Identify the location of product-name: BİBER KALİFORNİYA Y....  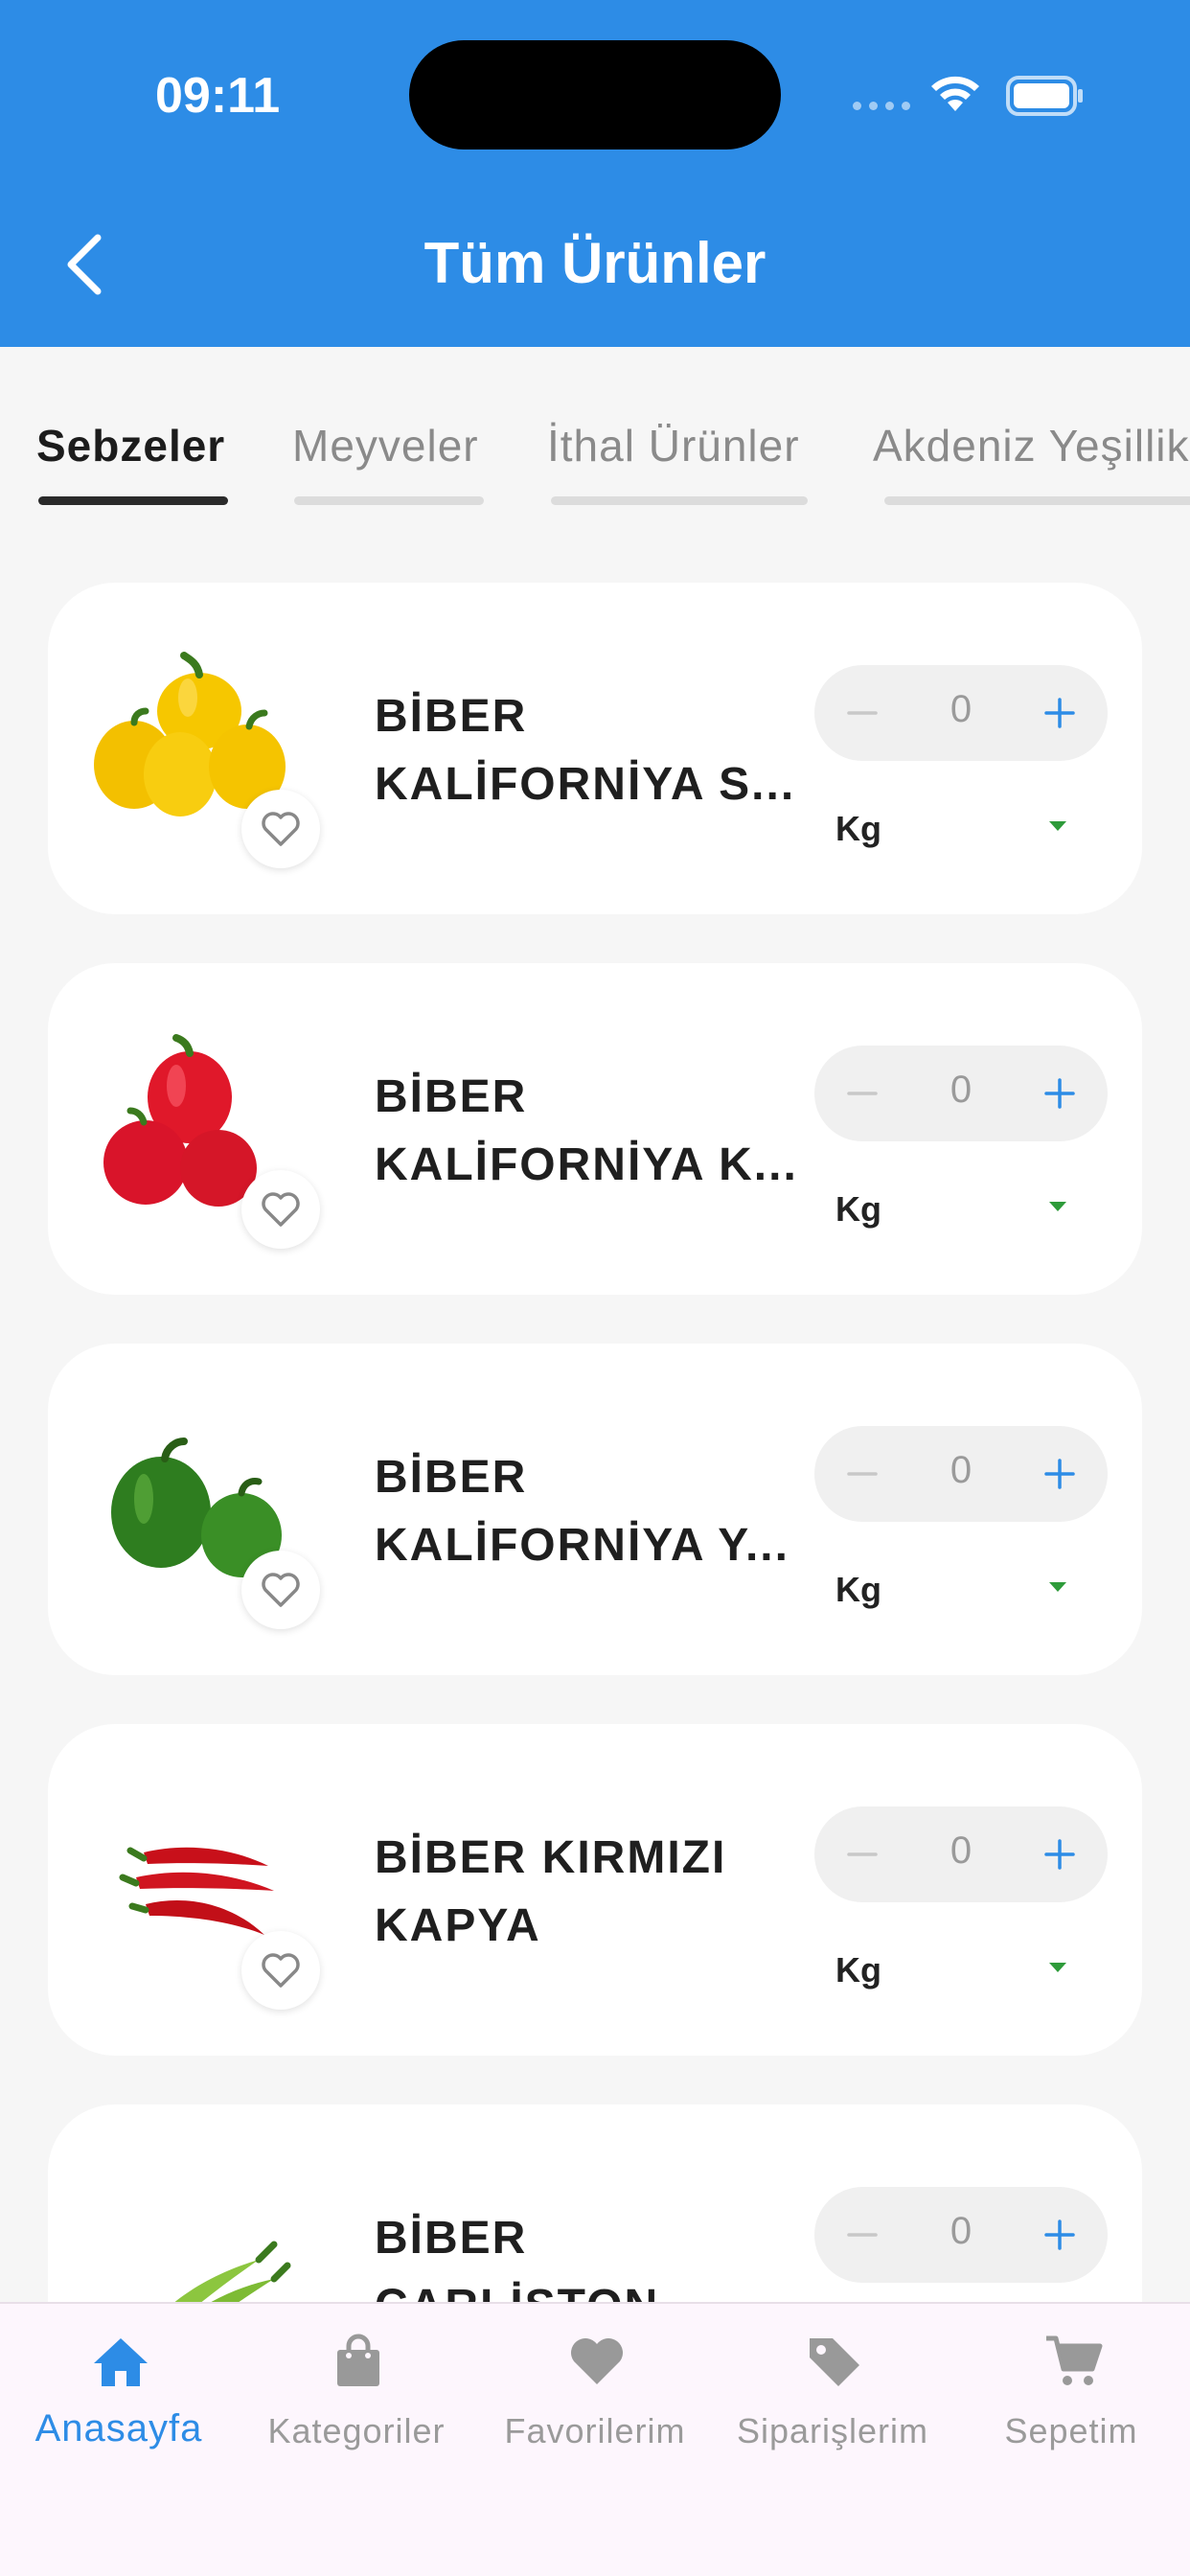
(583, 1511).